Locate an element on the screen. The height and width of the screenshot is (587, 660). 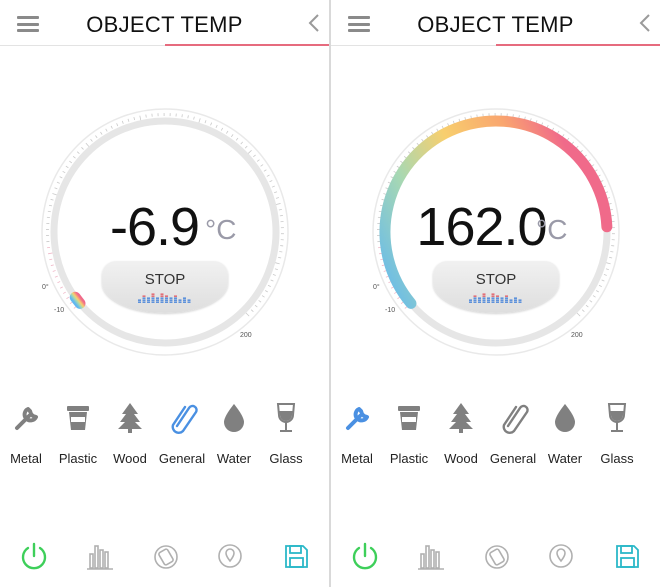
header: OBJECT TEMP is located at coordinates (495, 24).